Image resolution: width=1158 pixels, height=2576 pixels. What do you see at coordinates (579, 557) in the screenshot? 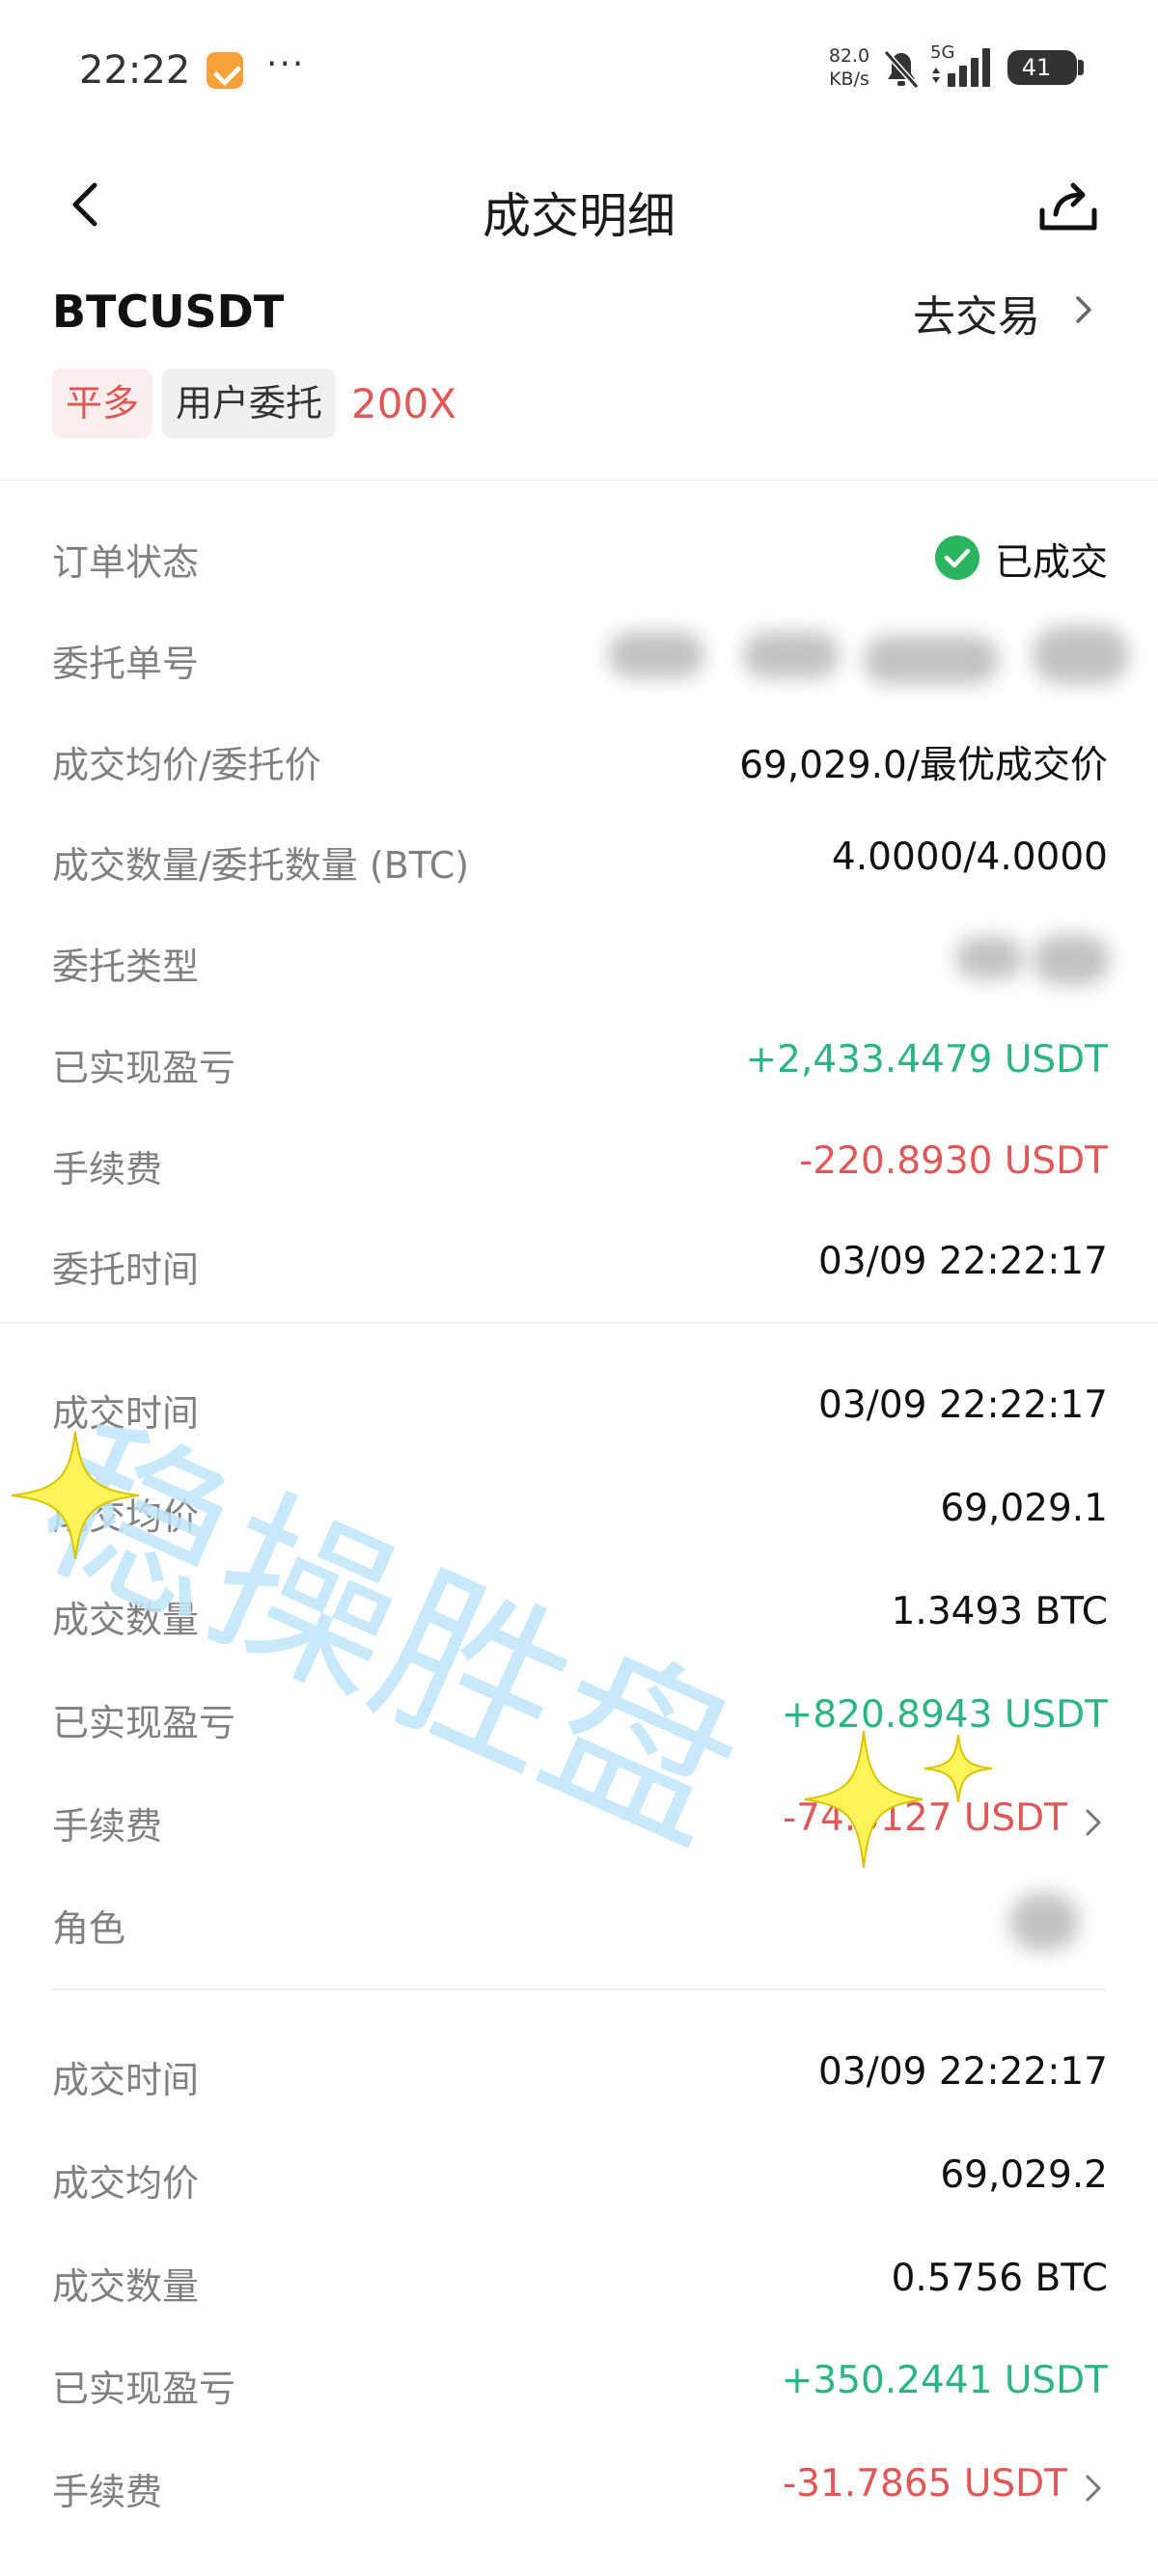
I see `order-status-row: 订单状态 已成交` at bounding box center [579, 557].